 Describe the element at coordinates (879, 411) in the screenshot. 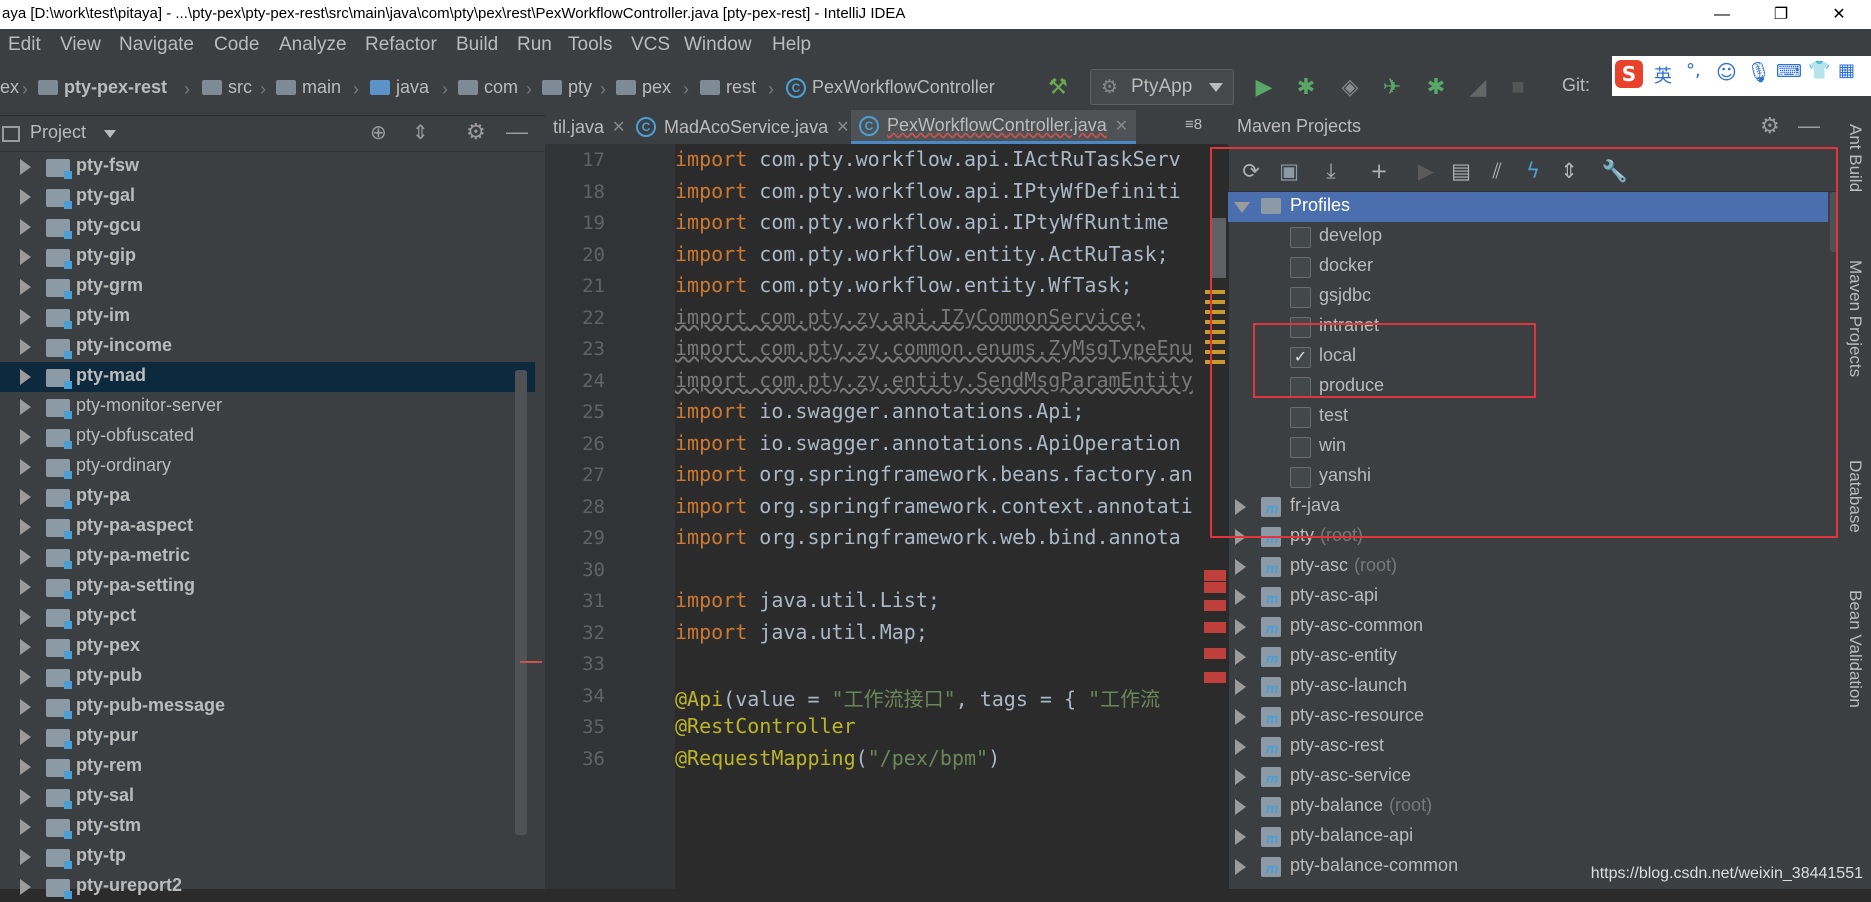

I see `code-line: import io.swagger.annotations.Api;` at that location.